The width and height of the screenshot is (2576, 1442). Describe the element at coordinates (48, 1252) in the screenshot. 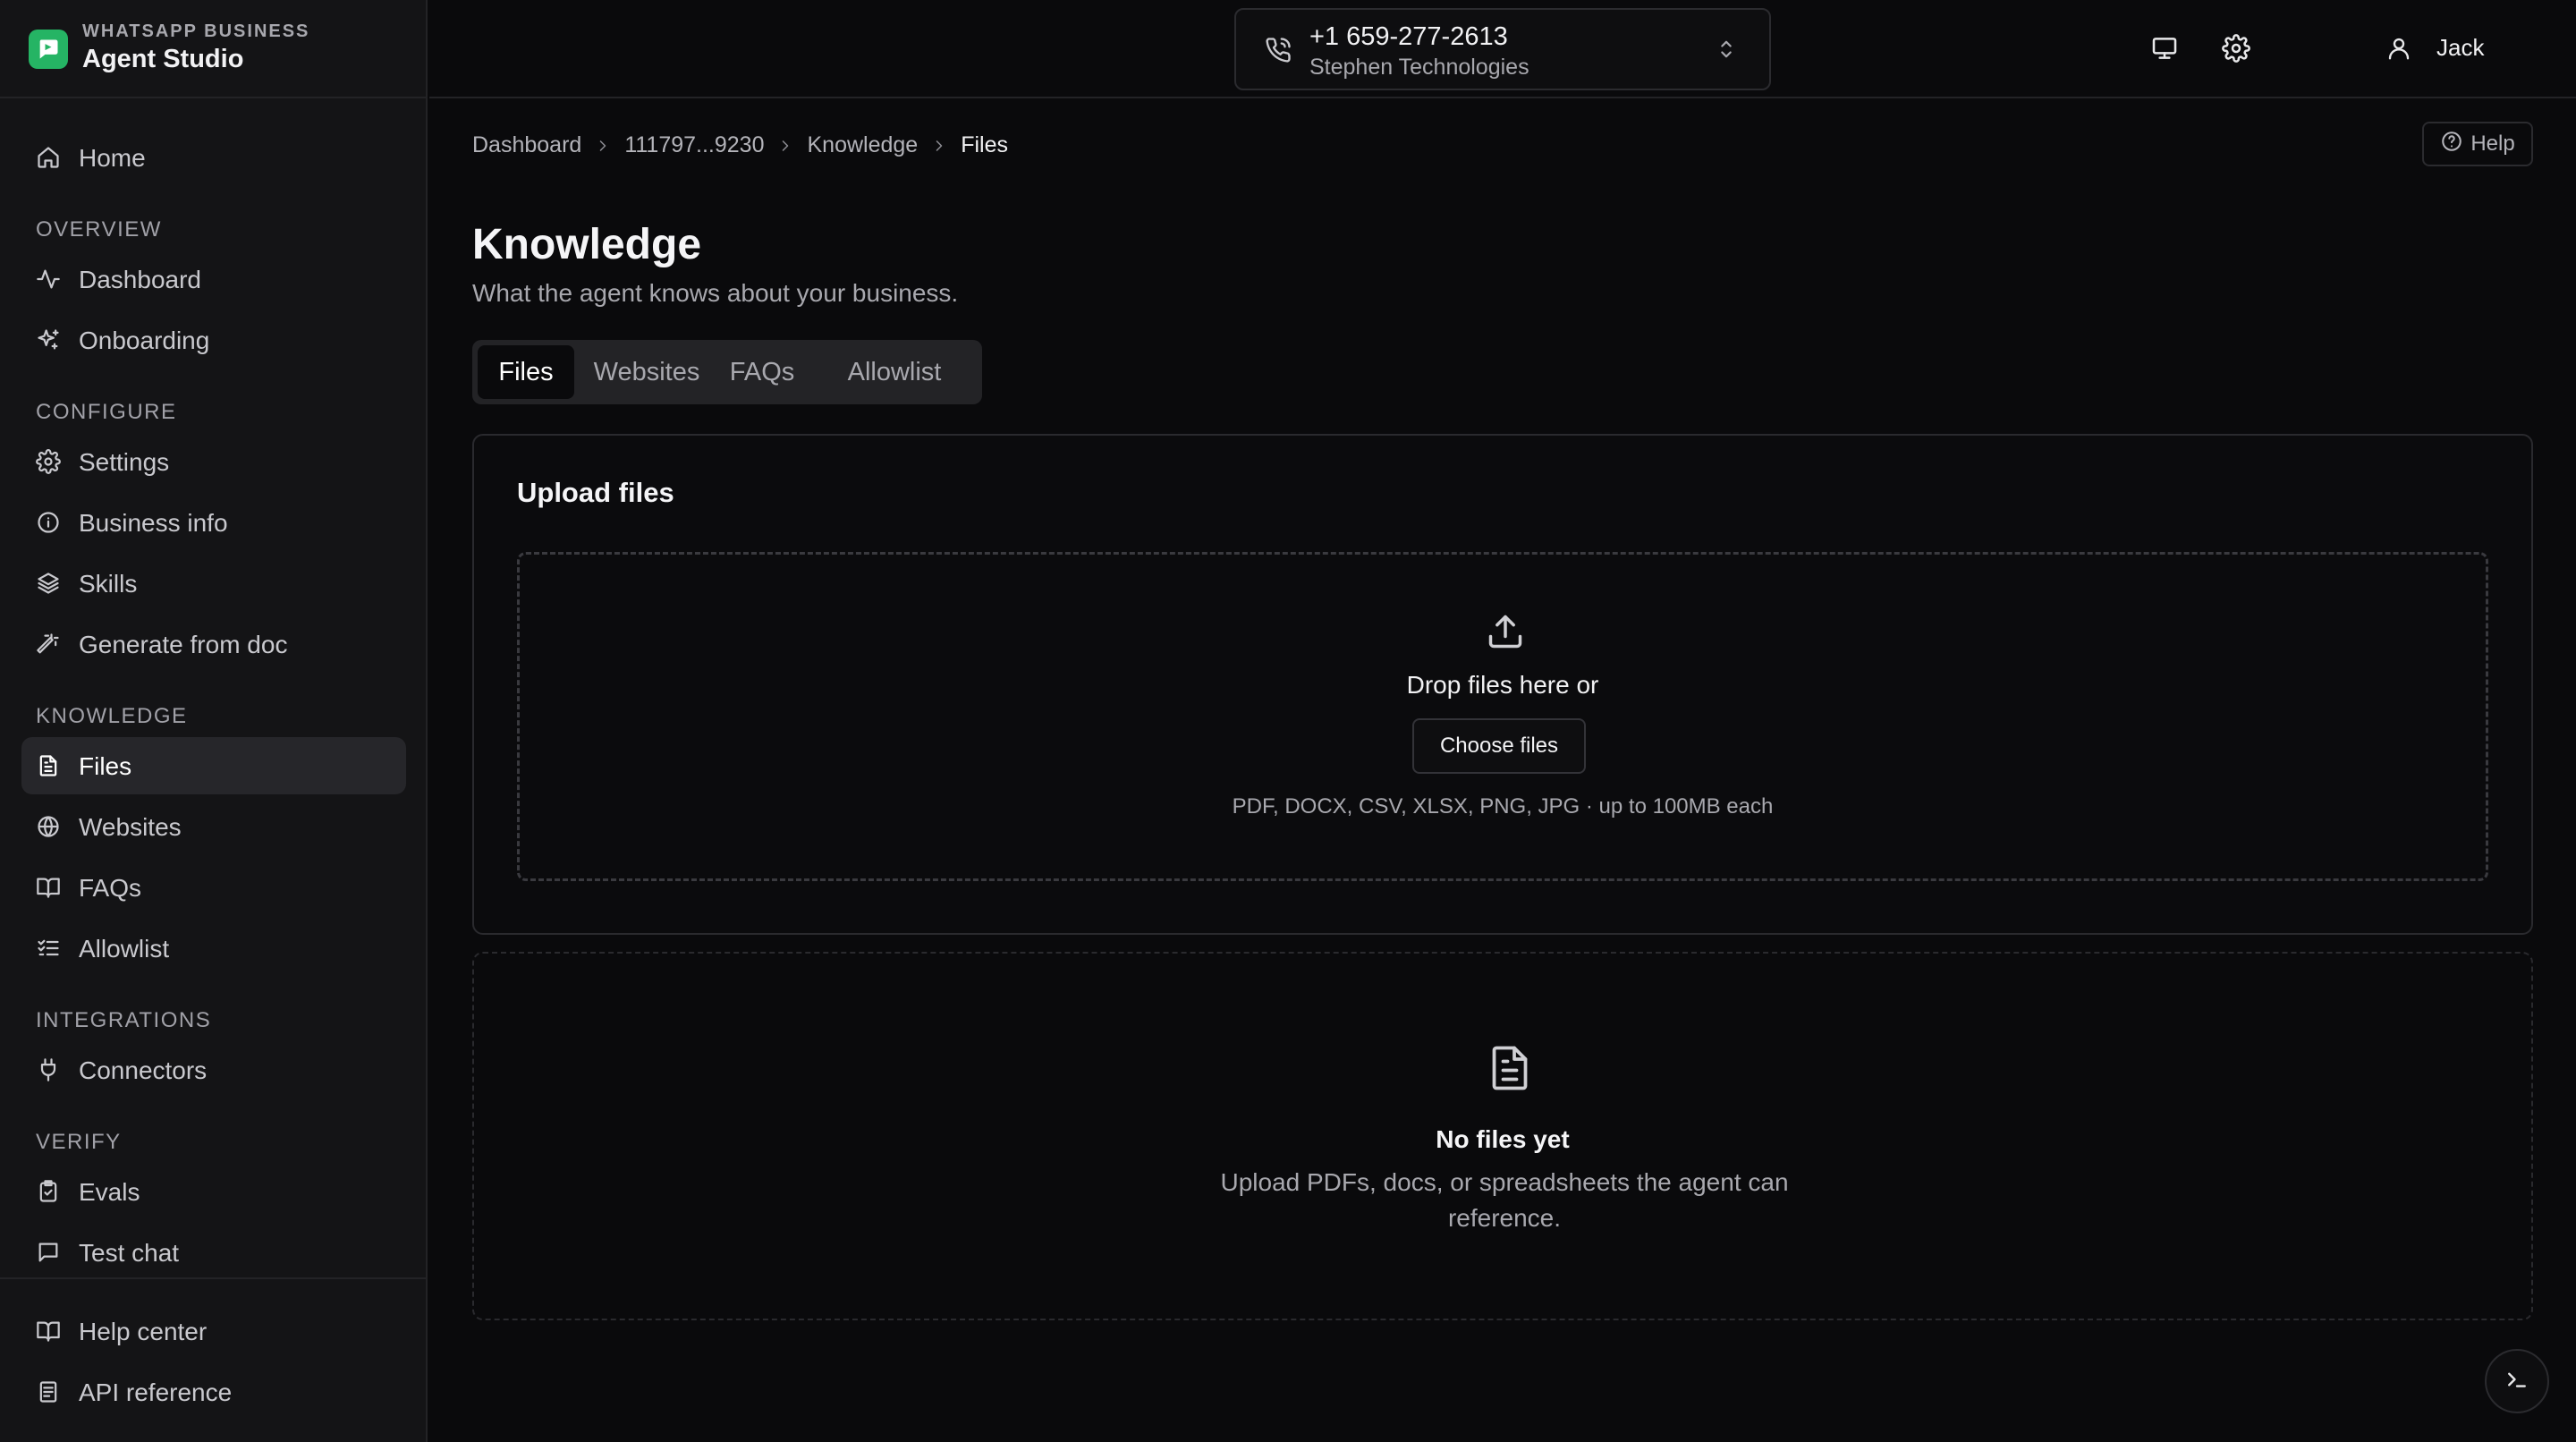

I see `chat-icon` at that location.